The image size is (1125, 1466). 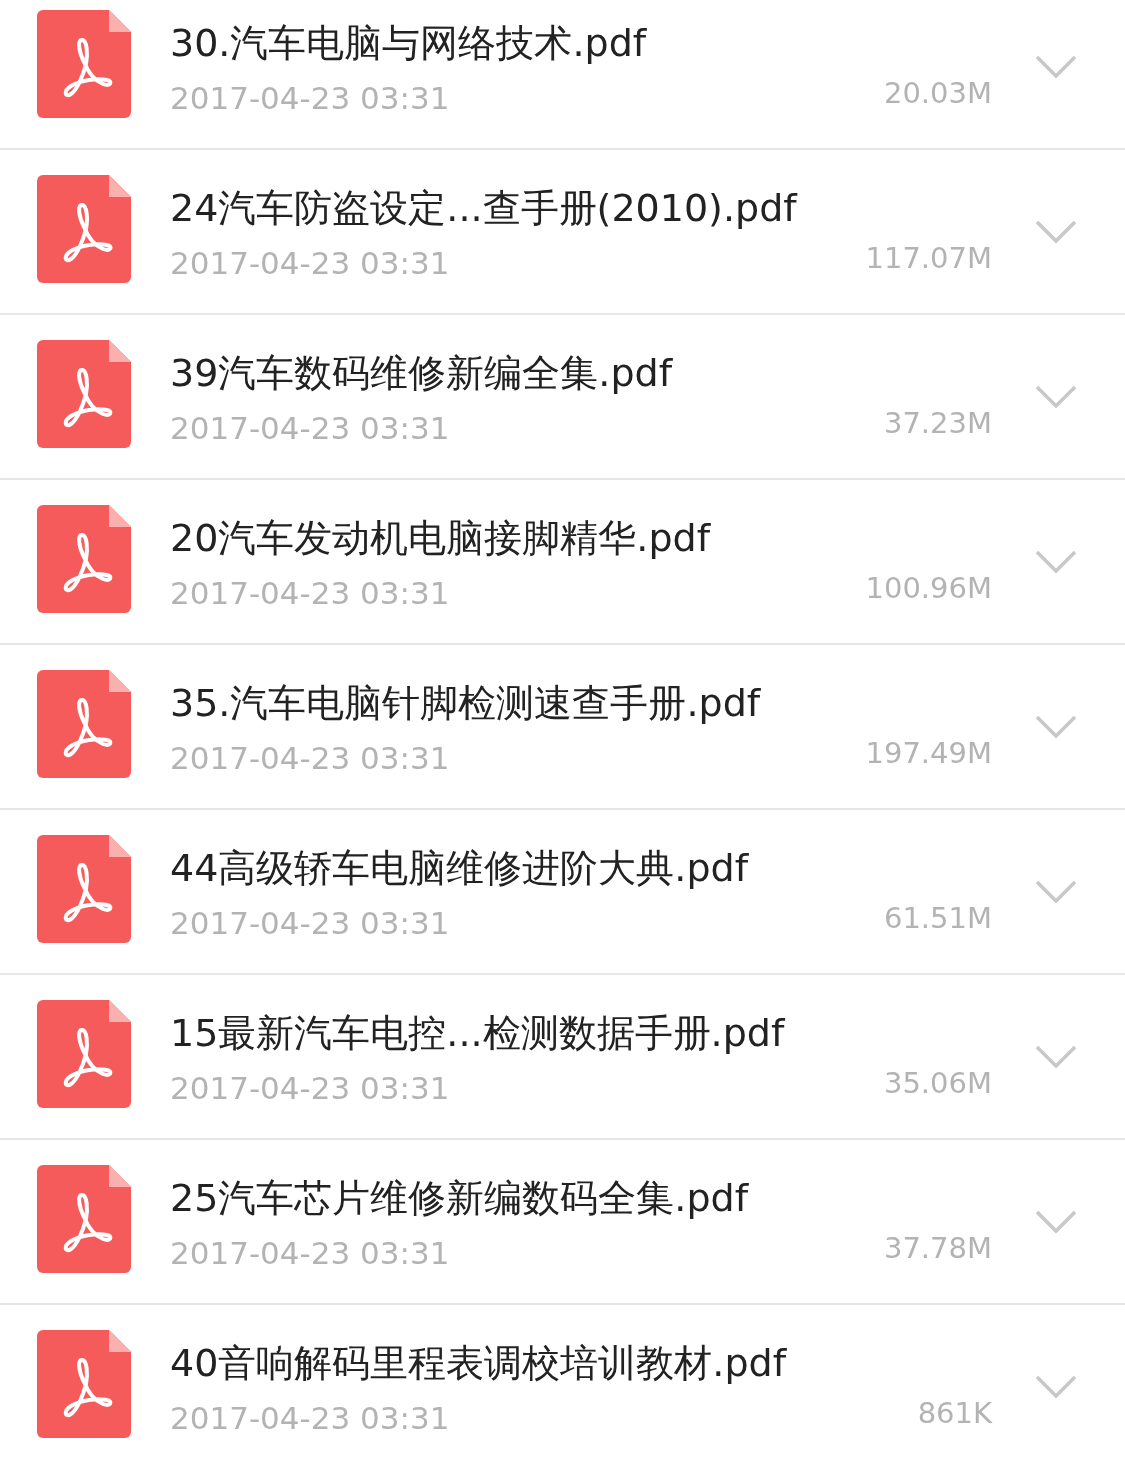 What do you see at coordinates (460, 1198) in the screenshot?
I see `file-name: 25汽车芯片维修新编数码全集.pdf` at bounding box center [460, 1198].